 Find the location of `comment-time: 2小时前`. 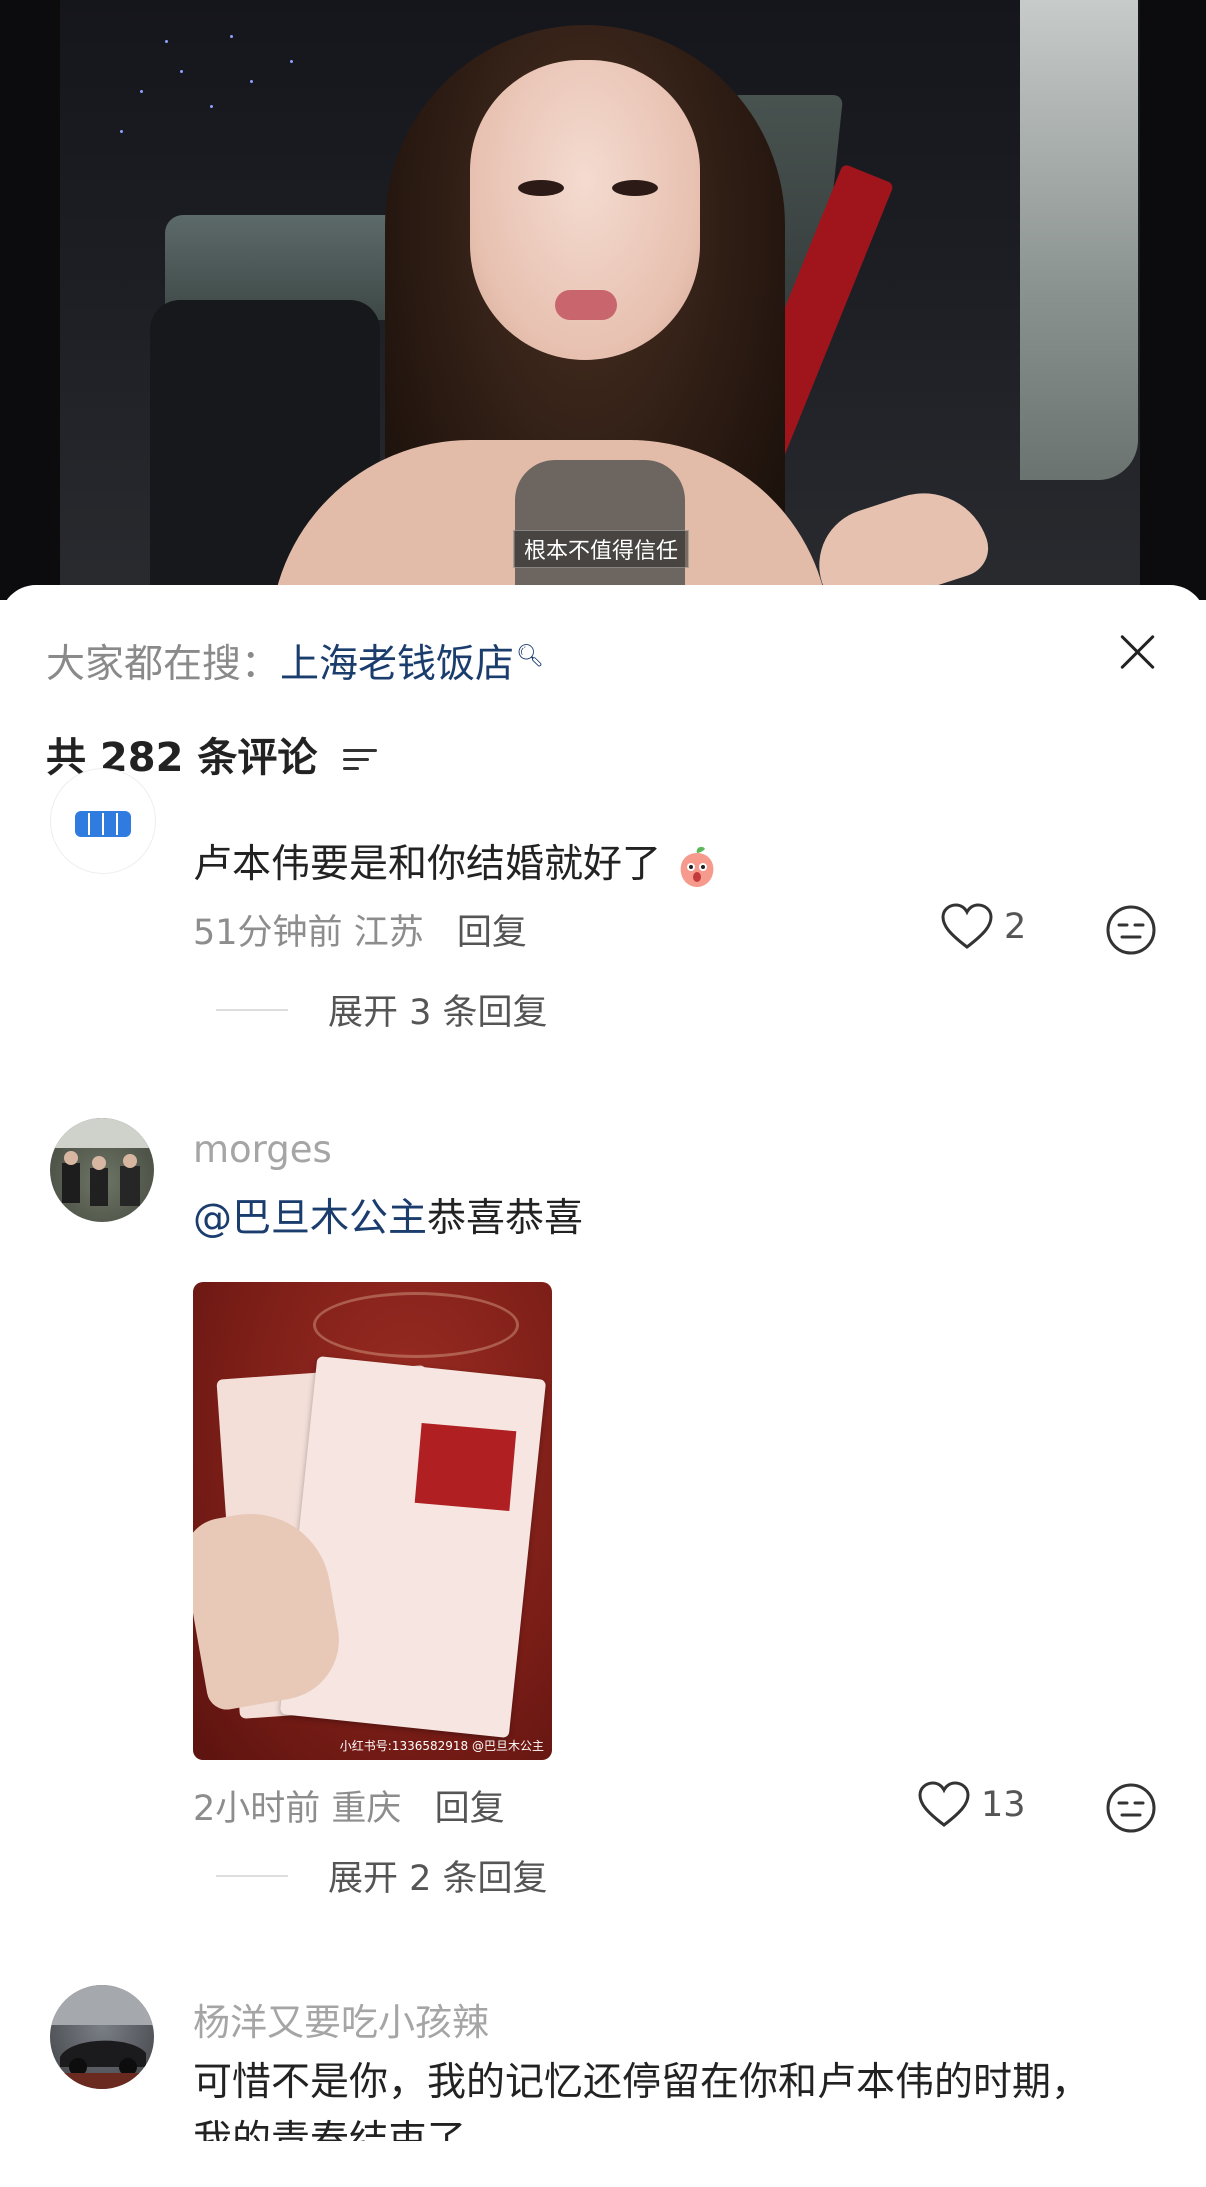

comment-time: 2小时前 is located at coordinates (257, 1809).